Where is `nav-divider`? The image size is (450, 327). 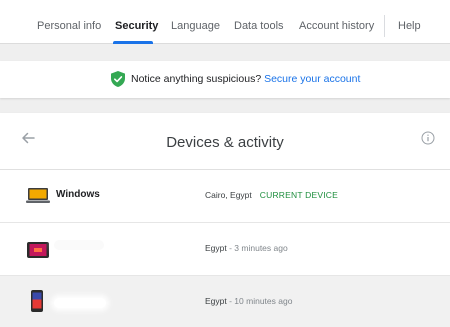
nav-divider is located at coordinates (384, 26).